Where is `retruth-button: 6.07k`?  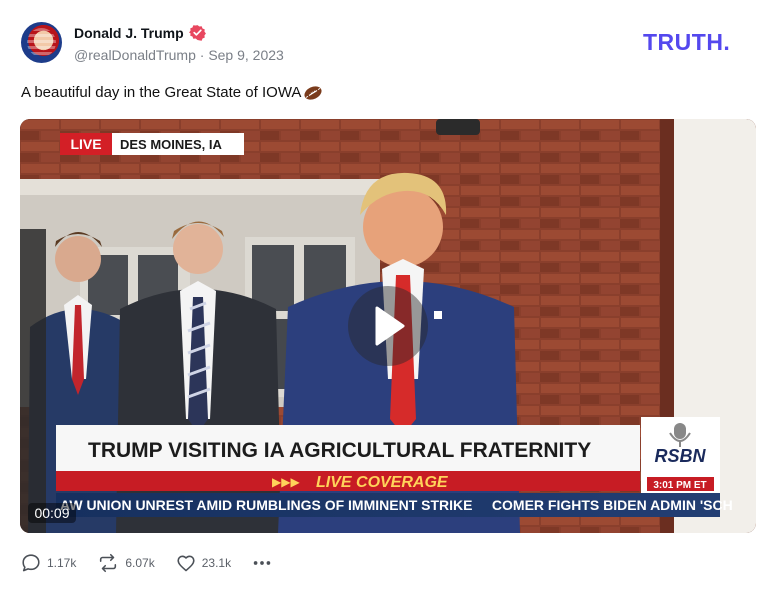 retruth-button: 6.07k is located at coordinates (125, 563).